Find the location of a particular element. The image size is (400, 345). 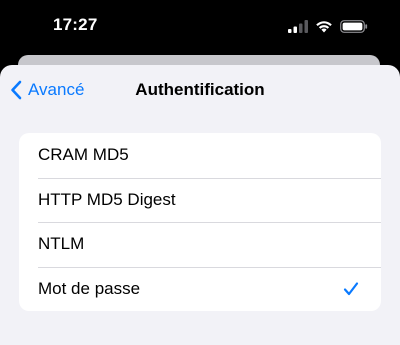

option-label: NTLM is located at coordinates (61, 244).